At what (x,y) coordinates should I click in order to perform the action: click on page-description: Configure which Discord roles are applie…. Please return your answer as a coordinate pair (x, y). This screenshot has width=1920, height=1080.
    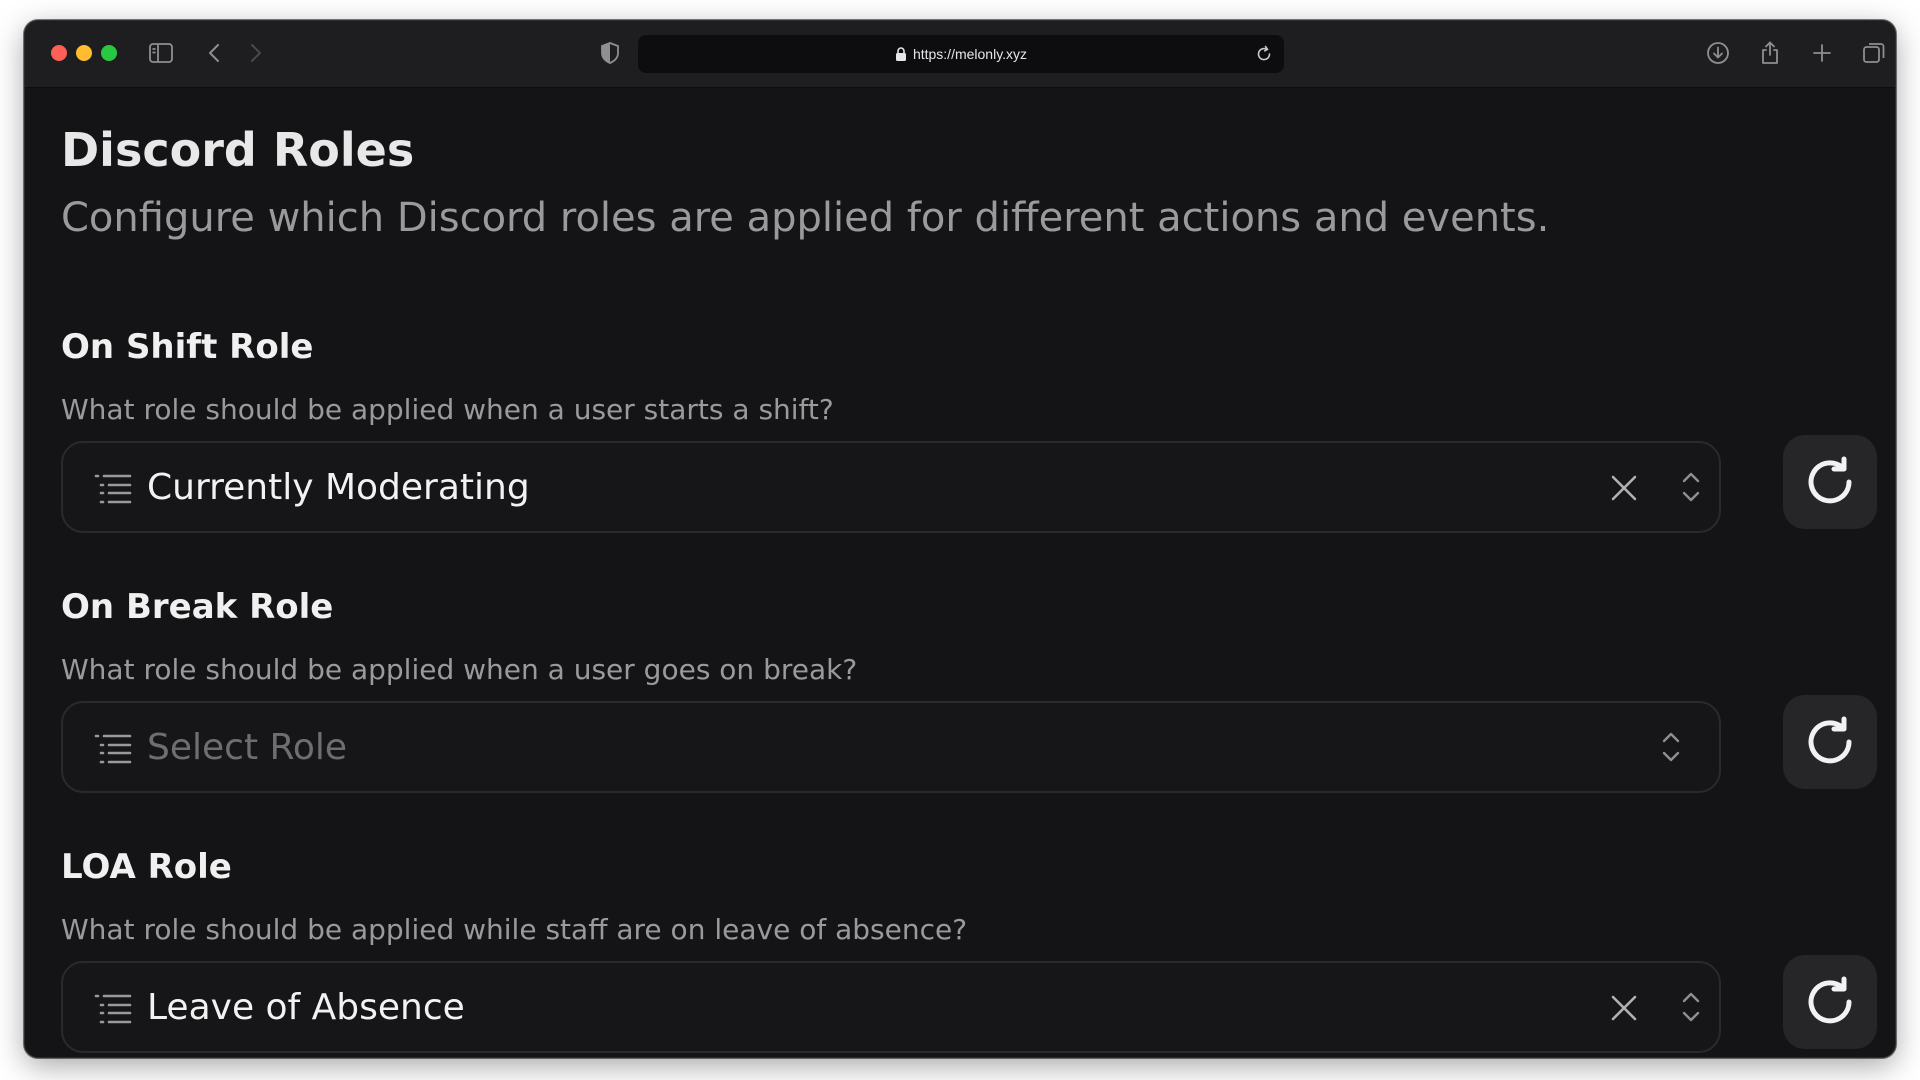
    Looking at the image, I should click on (805, 218).